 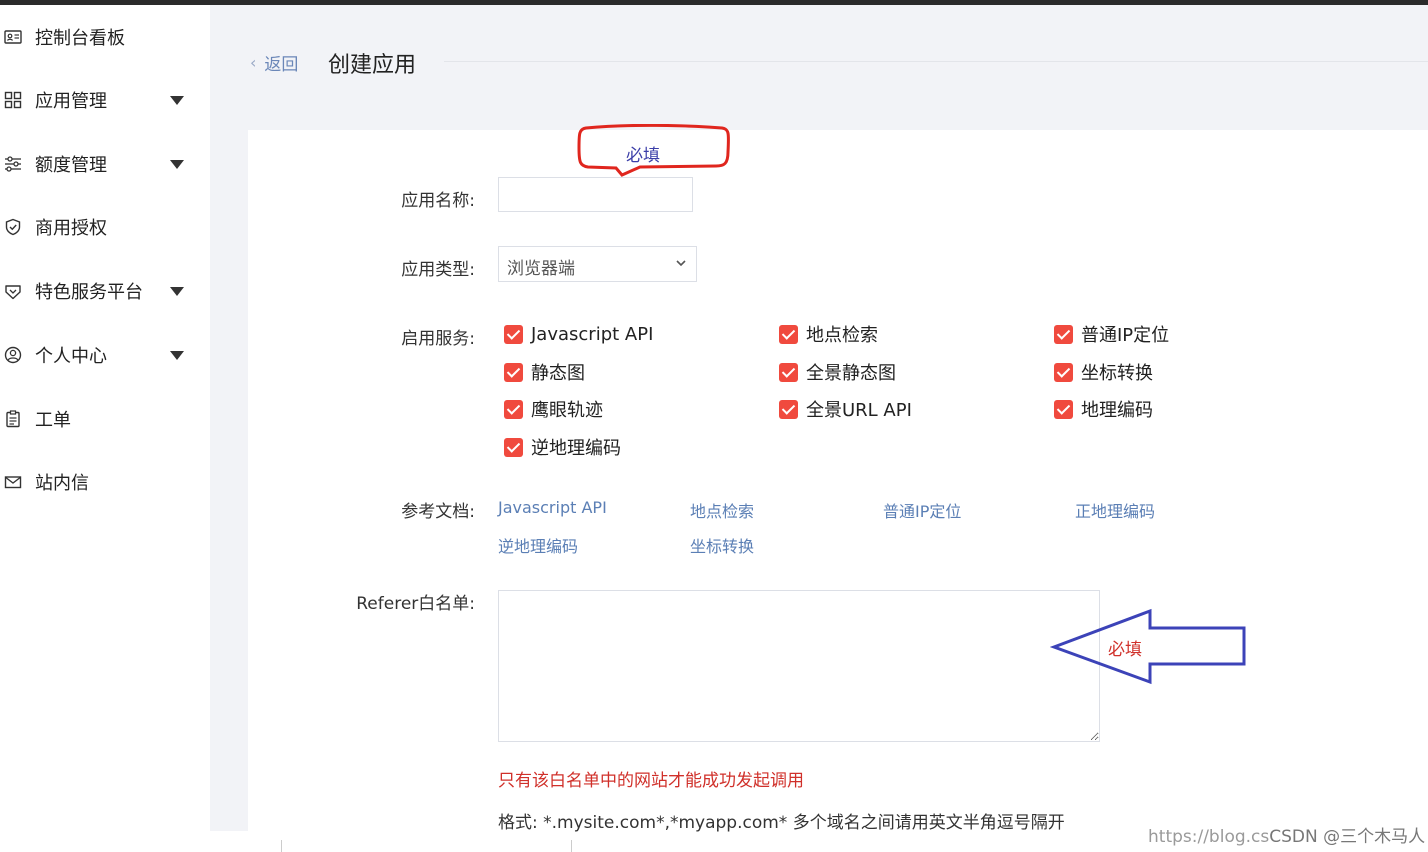 I want to click on service-checkbox-ip-location: 普通IP定位, so click(x=1112, y=334).